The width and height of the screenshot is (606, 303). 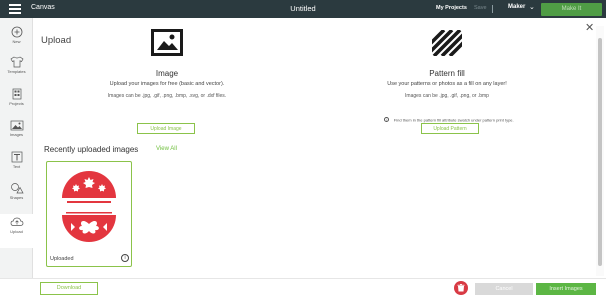 What do you see at coordinates (447, 96) in the screenshot?
I see `pattern-section-formats: Images can be .jpg, .gif, .png, or .bmp` at bounding box center [447, 96].